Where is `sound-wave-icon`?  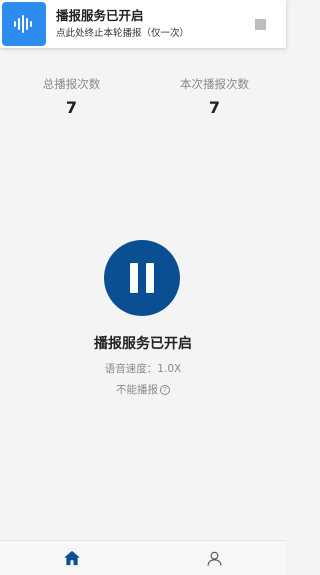 sound-wave-icon is located at coordinates (24, 24).